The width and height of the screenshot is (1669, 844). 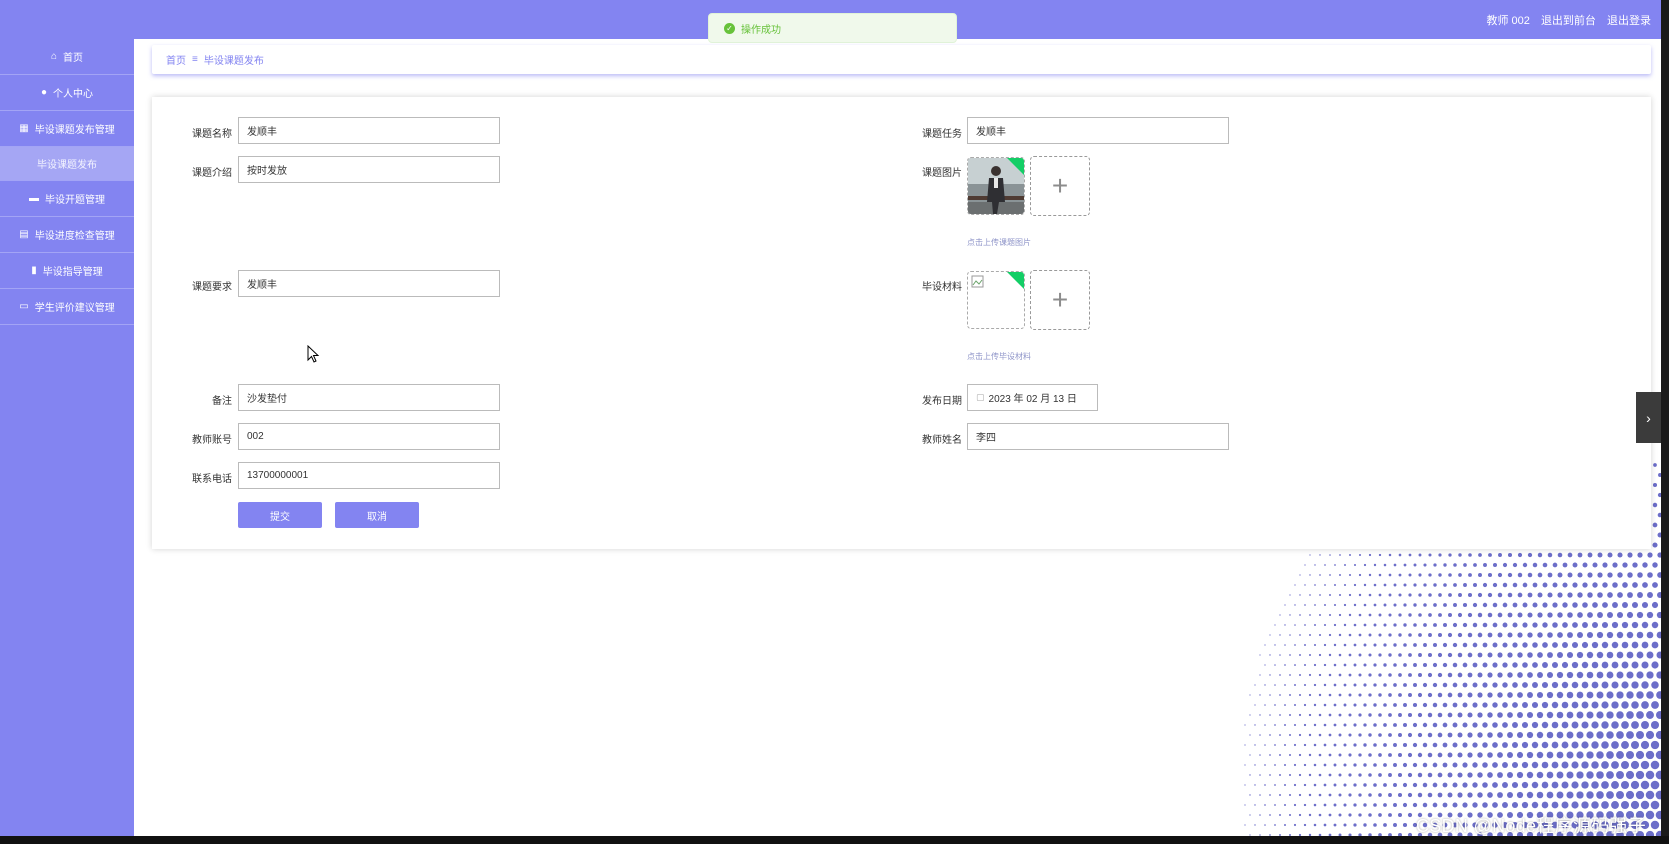 What do you see at coordinates (369, 475) in the screenshot?
I see `phone-input: 13700000001` at bounding box center [369, 475].